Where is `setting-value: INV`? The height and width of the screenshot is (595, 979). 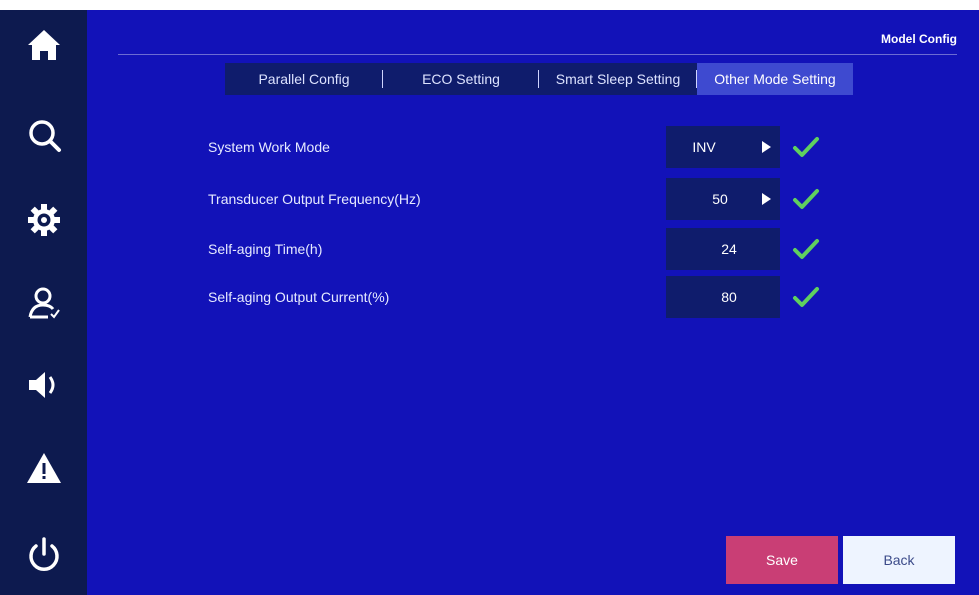 setting-value: INV is located at coordinates (704, 147).